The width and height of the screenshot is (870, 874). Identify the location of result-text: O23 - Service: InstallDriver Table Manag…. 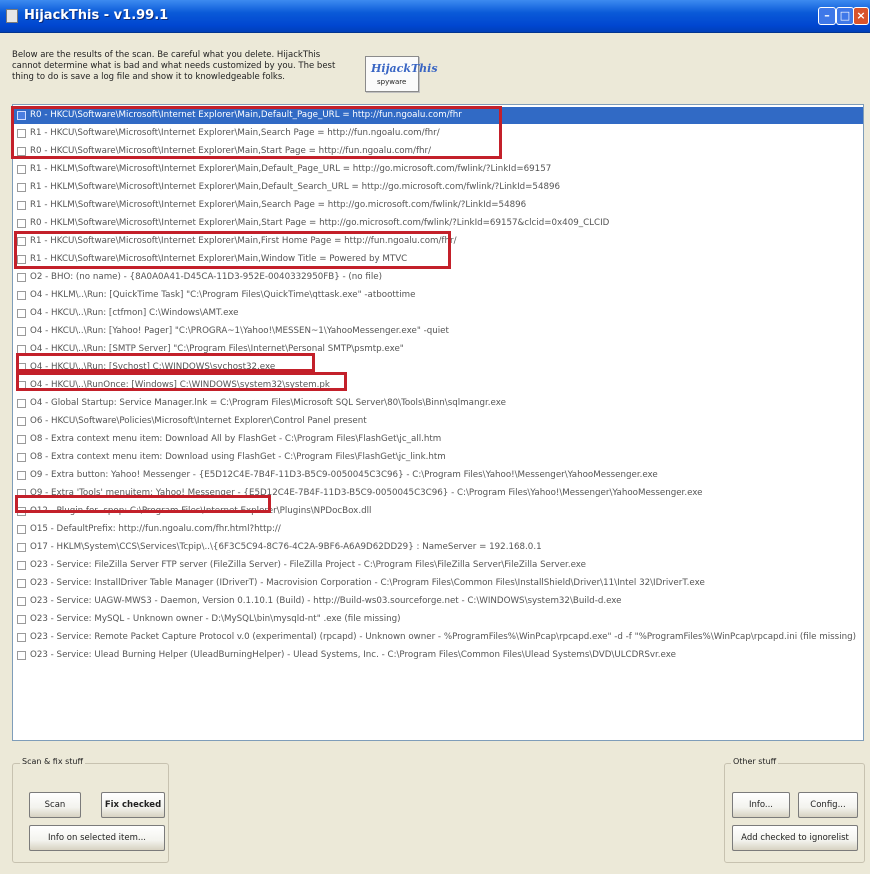
(367, 583).